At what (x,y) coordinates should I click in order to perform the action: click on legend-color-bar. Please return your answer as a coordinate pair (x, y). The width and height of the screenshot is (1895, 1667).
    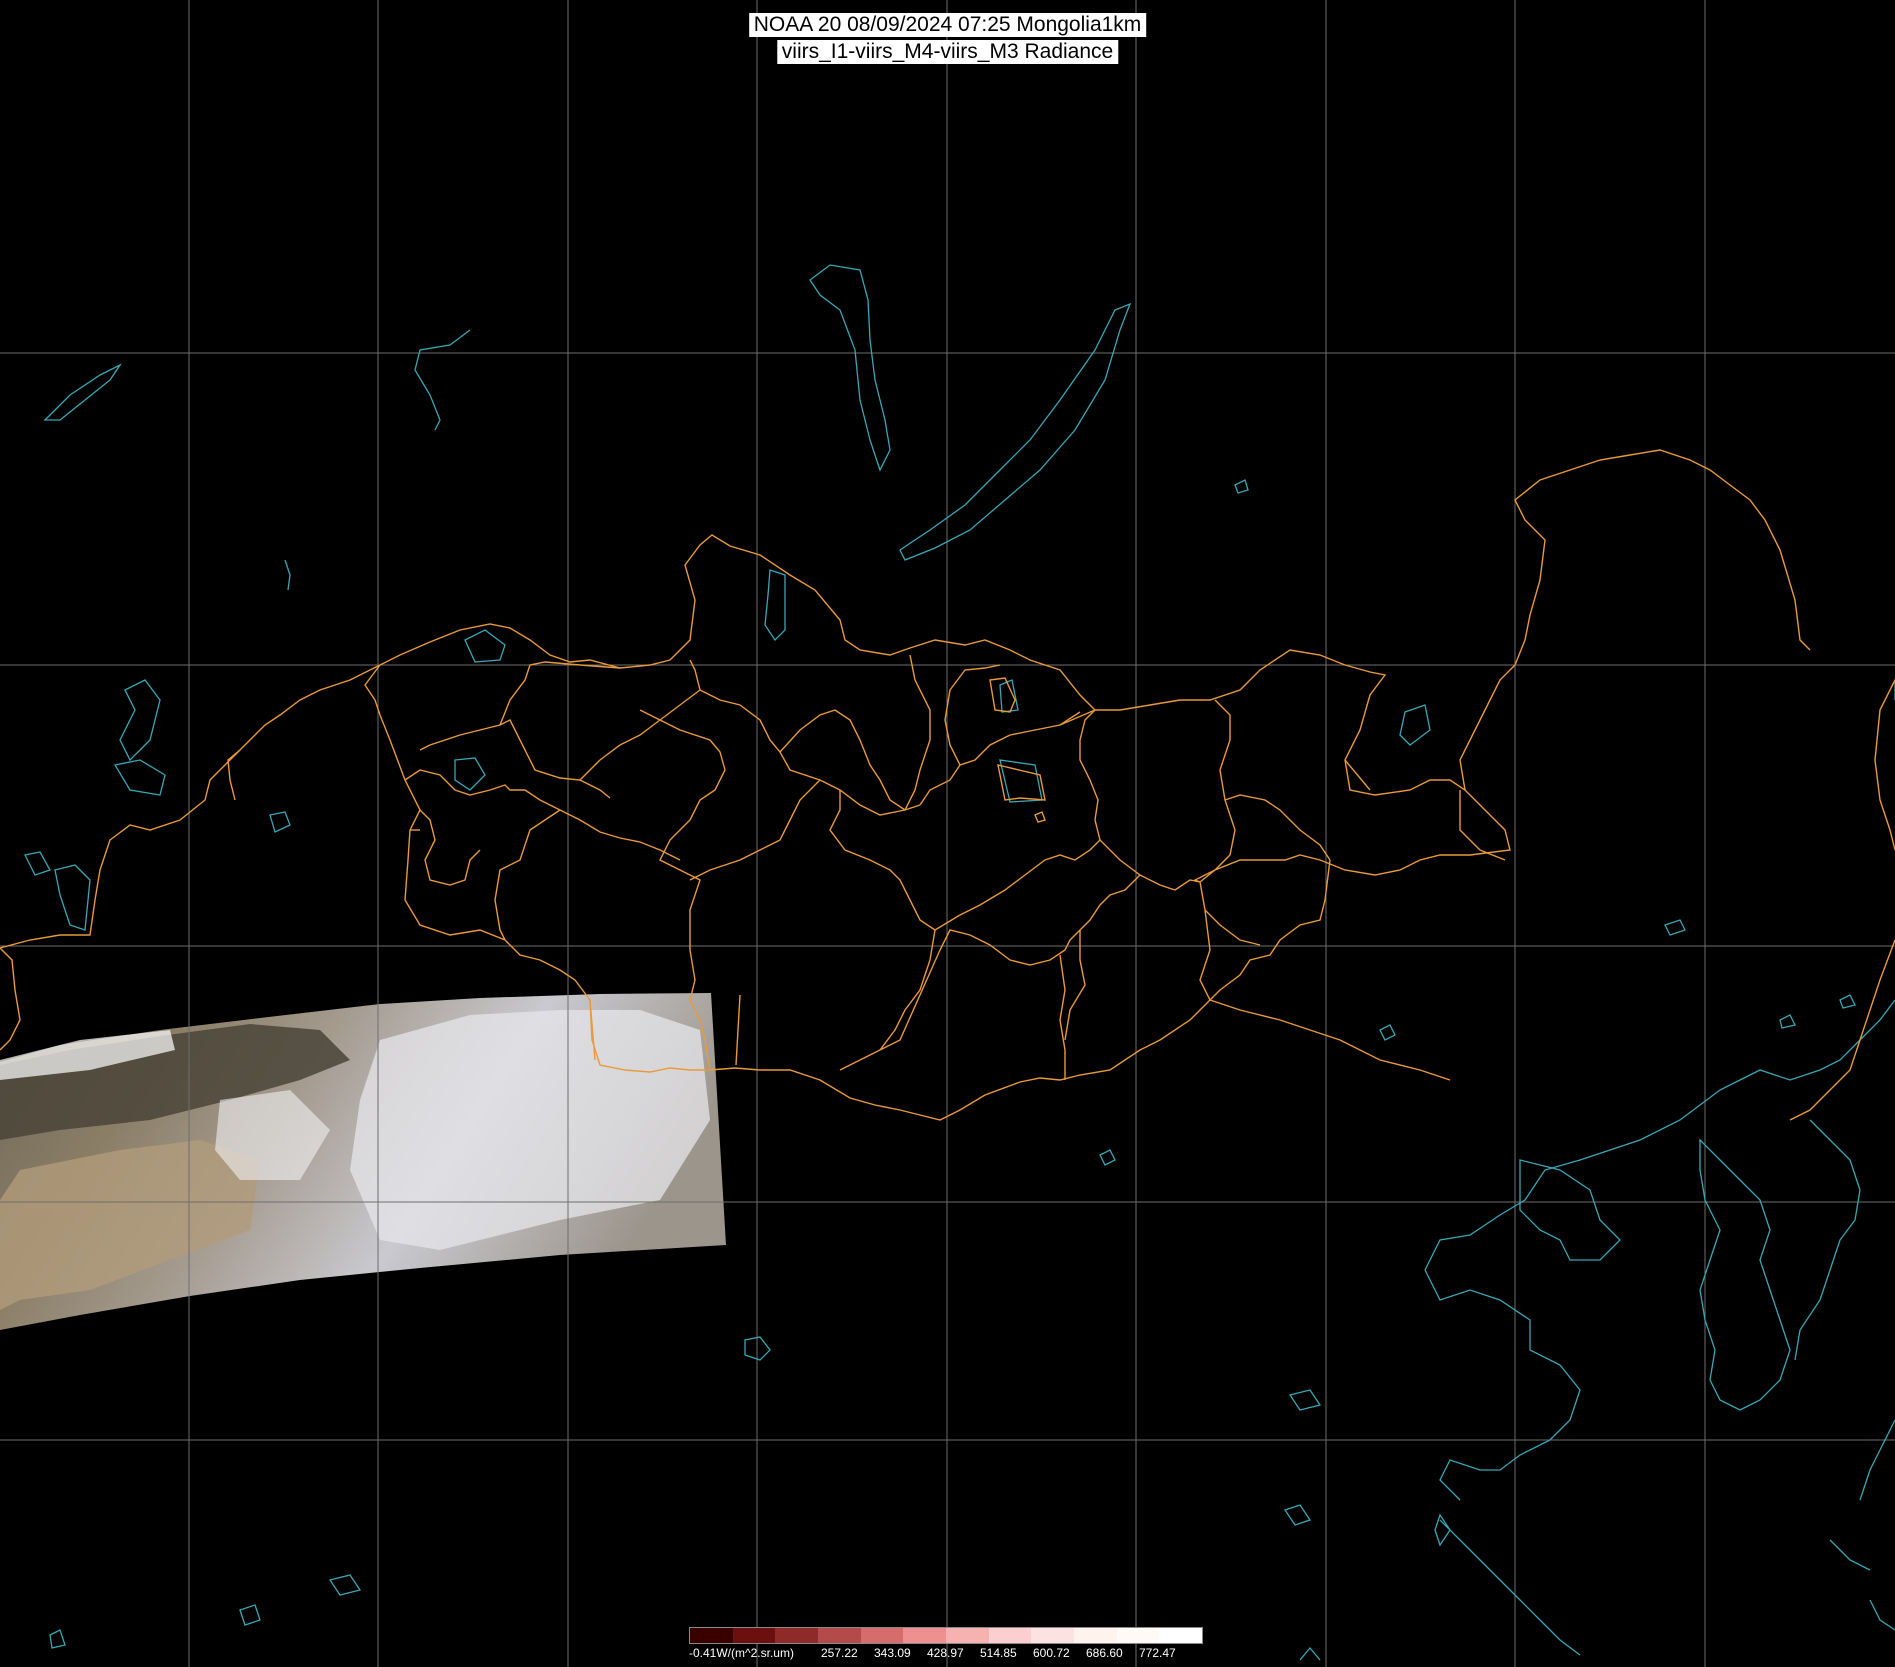
    Looking at the image, I should click on (946, 1635).